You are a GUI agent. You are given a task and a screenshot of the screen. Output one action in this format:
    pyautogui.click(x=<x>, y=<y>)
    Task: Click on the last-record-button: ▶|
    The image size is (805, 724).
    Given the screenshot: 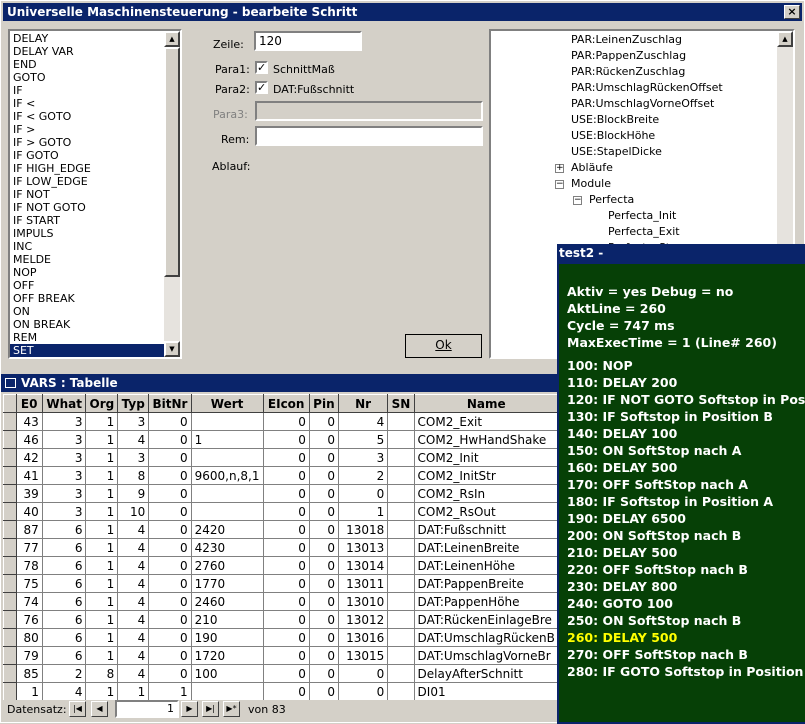 What is the action you would take?
    pyautogui.click(x=210, y=709)
    